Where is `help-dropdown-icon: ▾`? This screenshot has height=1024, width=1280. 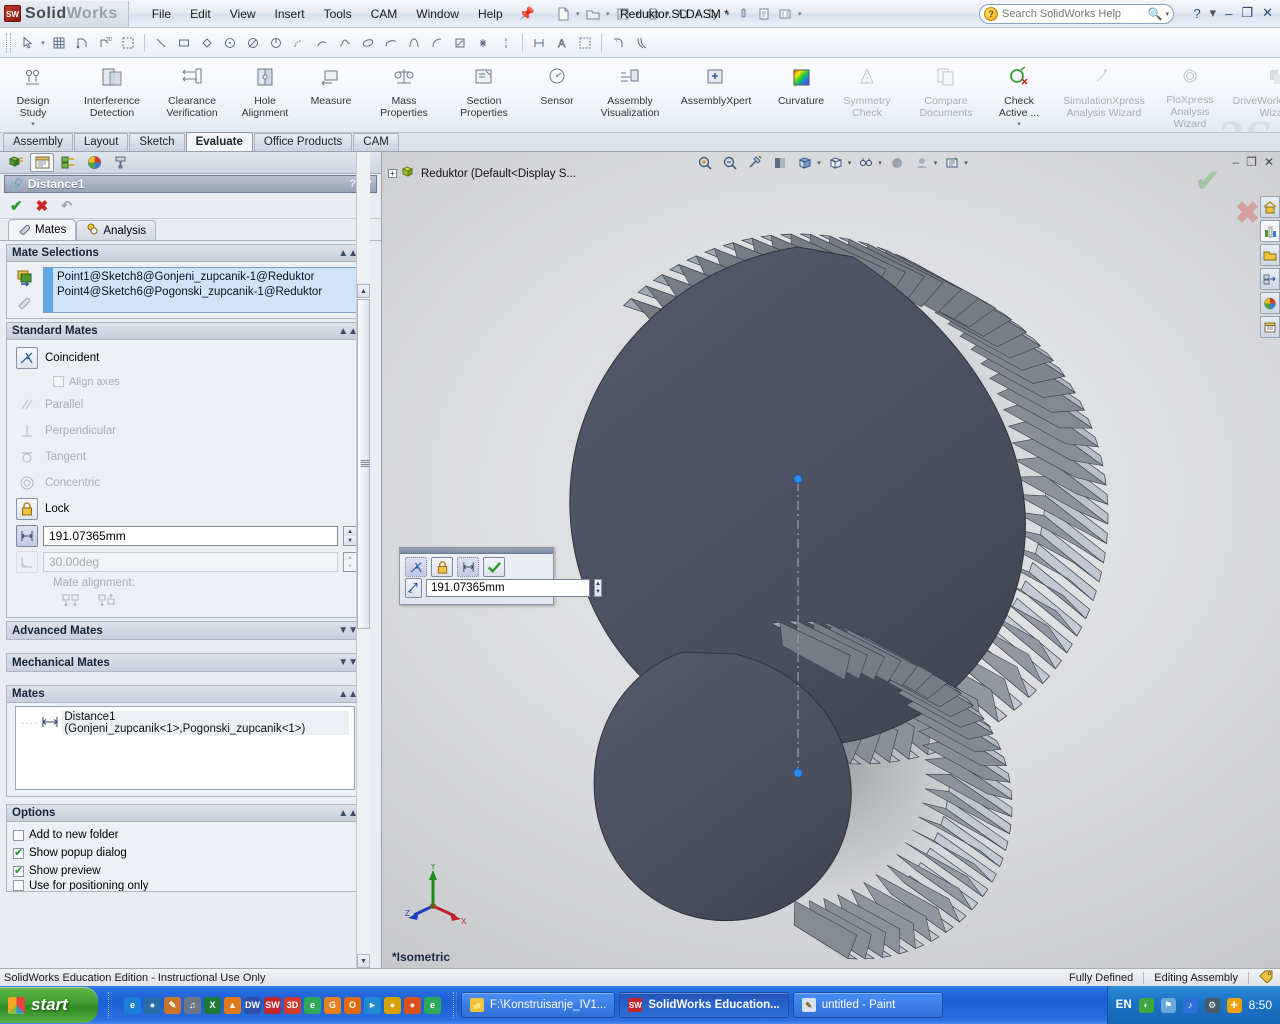 help-dropdown-icon: ▾ is located at coordinates (1213, 13).